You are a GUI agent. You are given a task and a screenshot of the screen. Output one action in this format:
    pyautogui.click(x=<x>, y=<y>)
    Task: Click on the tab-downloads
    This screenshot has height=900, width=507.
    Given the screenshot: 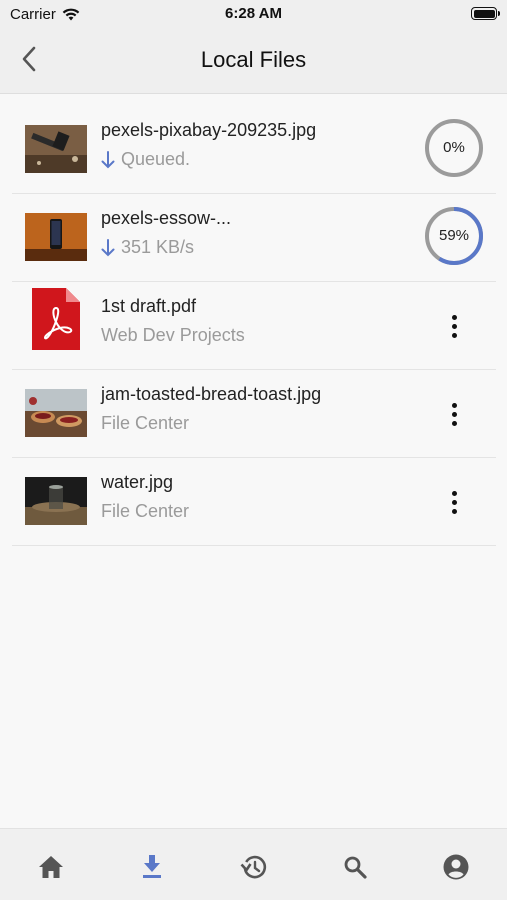 What is the action you would take?
    pyautogui.click(x=152, y=867)
    